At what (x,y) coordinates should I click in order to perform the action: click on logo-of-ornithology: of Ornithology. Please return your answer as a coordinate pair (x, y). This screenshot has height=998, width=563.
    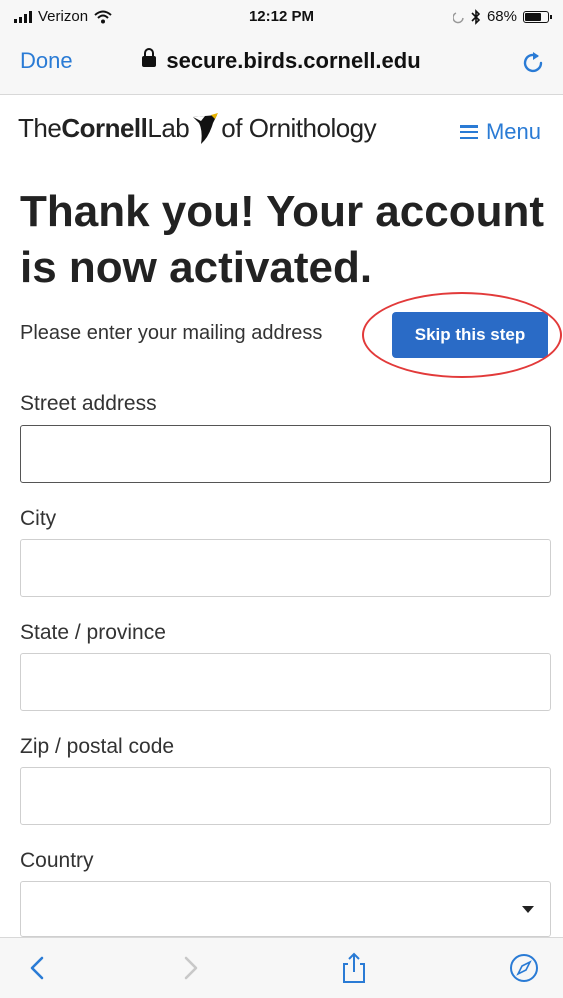
    Looking at the image, I should click on (299, 128).